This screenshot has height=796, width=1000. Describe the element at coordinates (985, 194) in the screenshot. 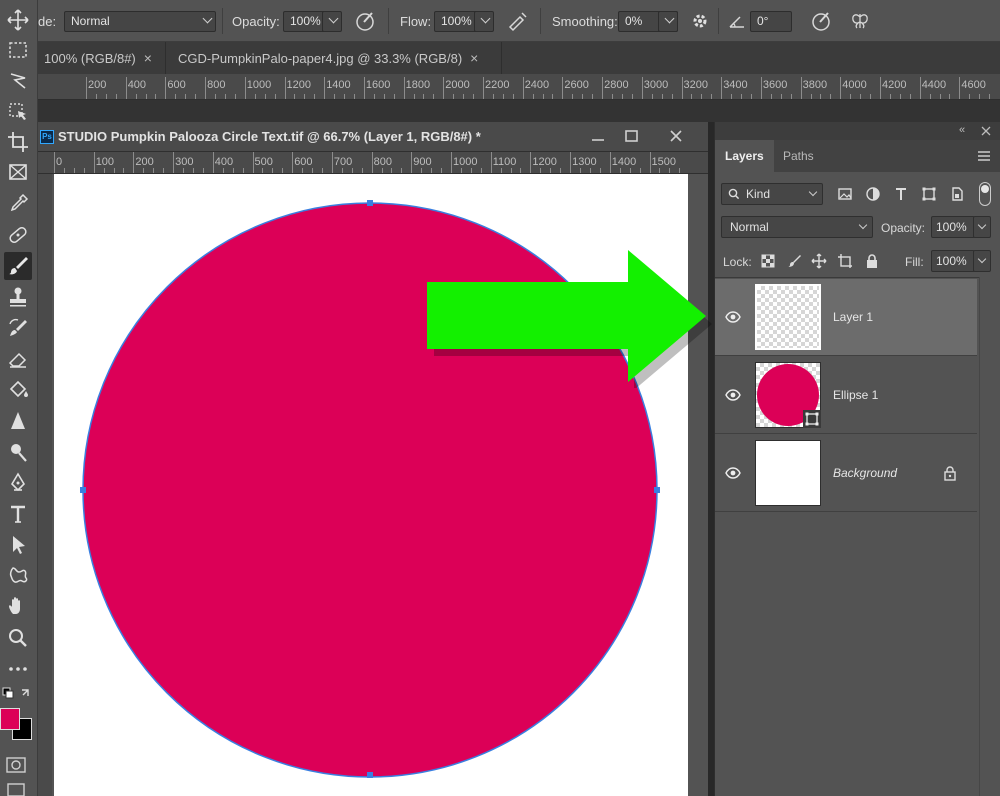

I see `filter-toggle` at that location.